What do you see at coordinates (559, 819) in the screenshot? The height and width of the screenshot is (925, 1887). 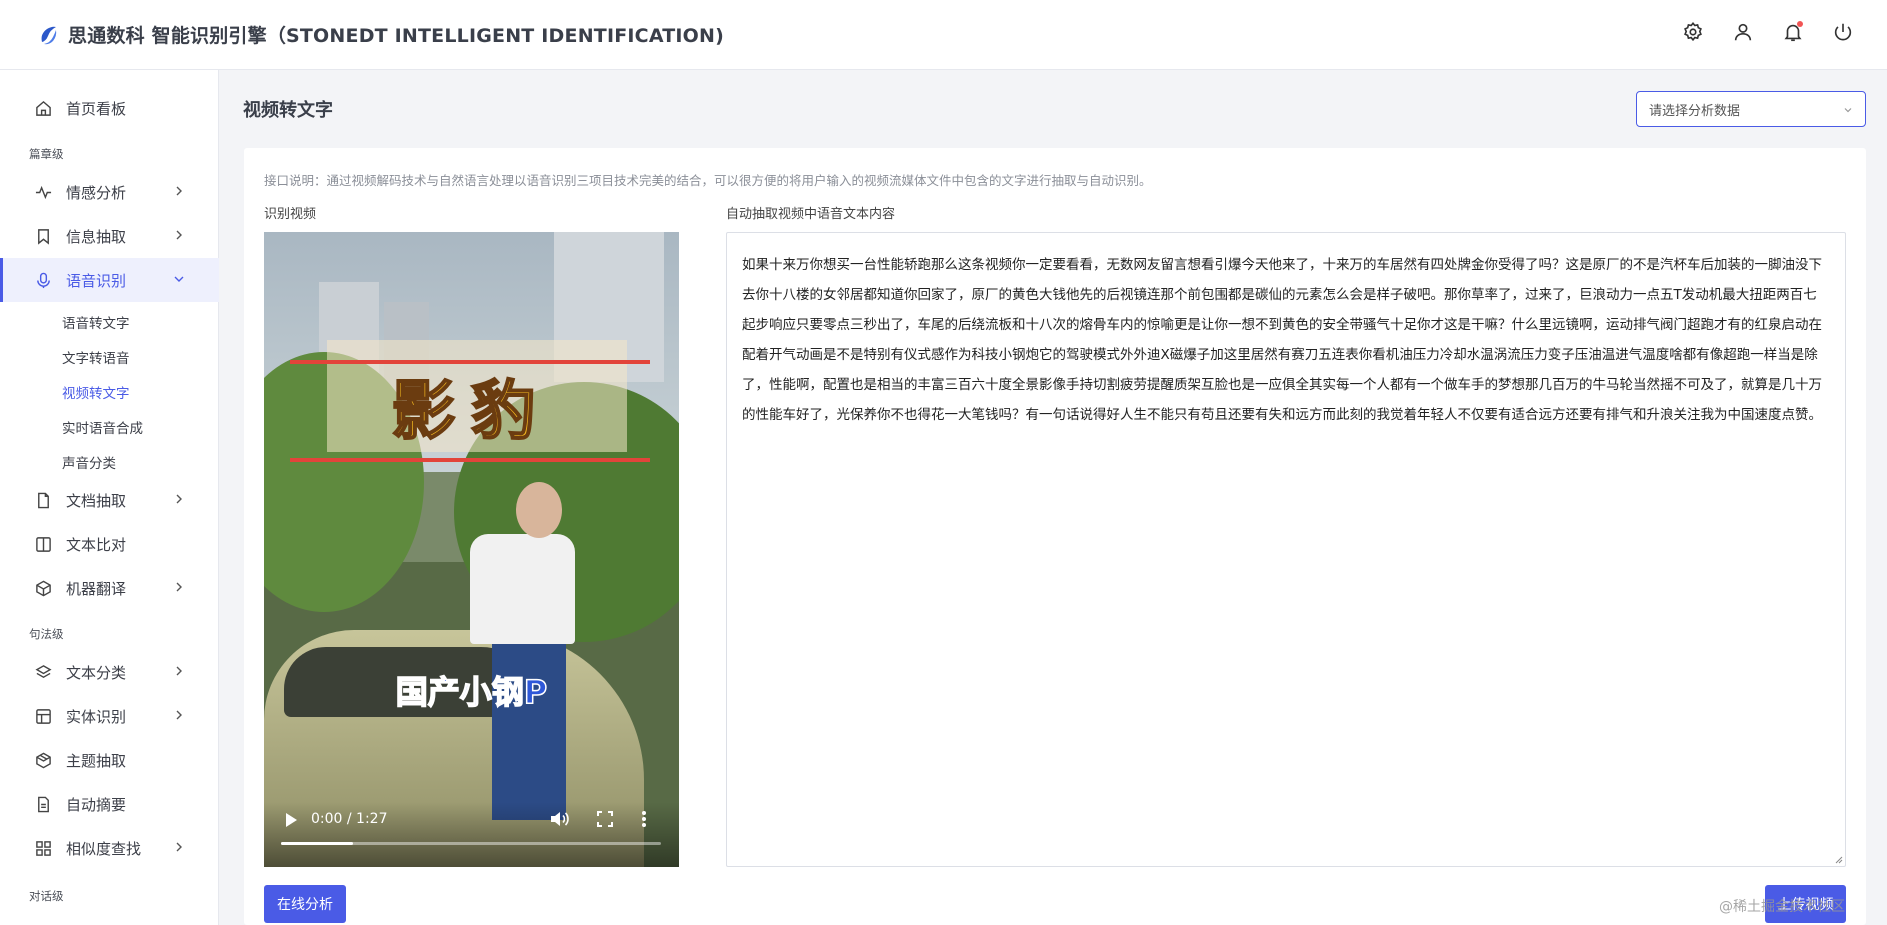 I see `volume-icon` at bounding box center [559, 819].